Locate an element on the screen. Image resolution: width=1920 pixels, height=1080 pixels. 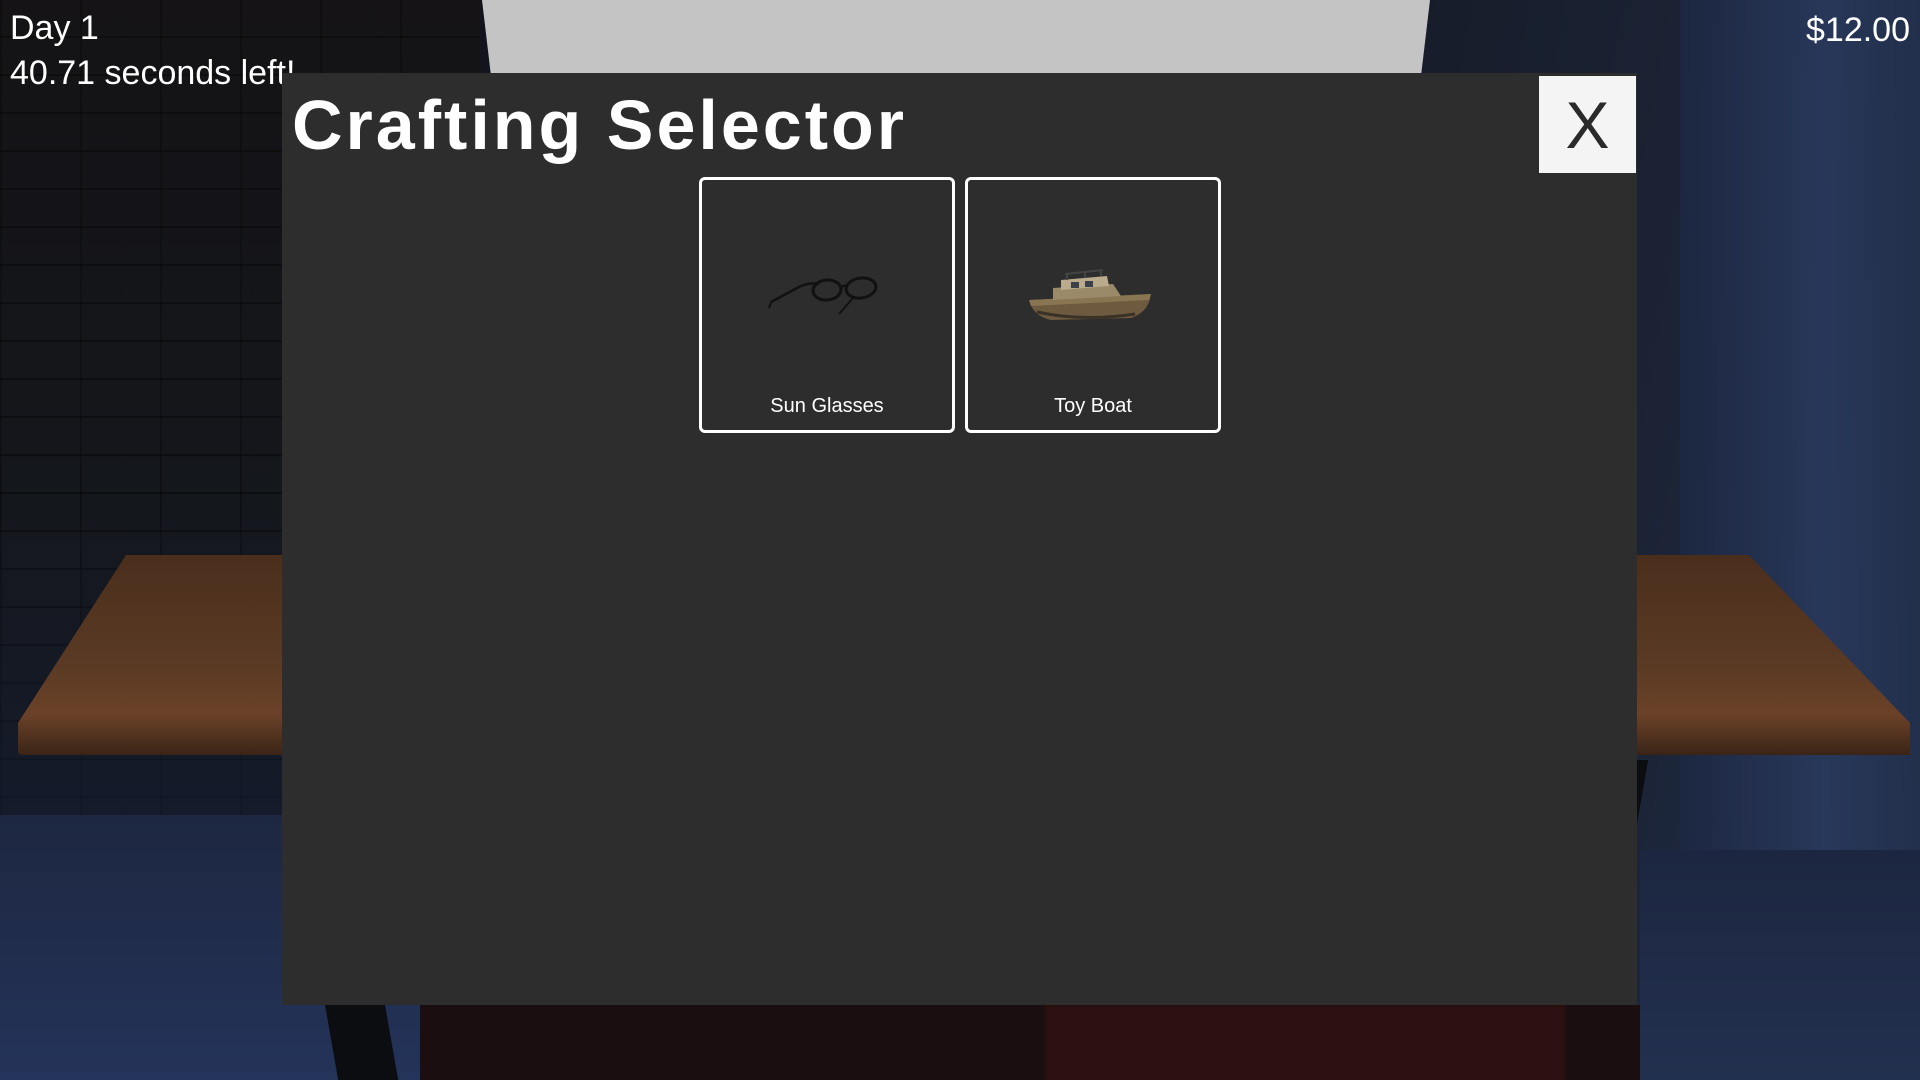
recipe-label-sun-glasses: Sun Glasses is located at coordinates (827, 406).